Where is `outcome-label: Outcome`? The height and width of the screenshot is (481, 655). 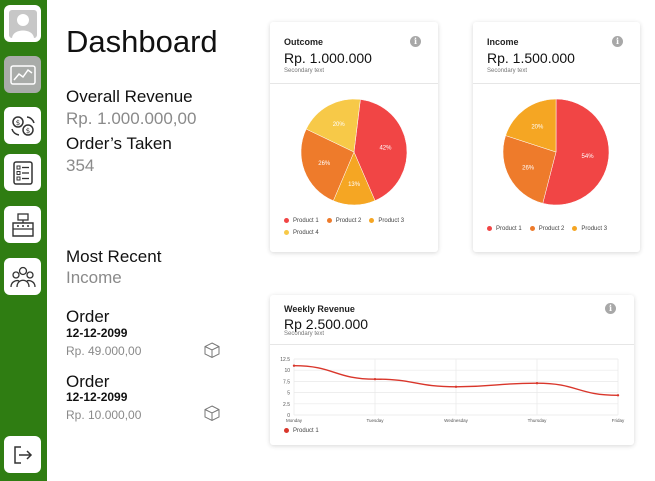 outcome-label: Outcome is located at coordinates (304, 42).